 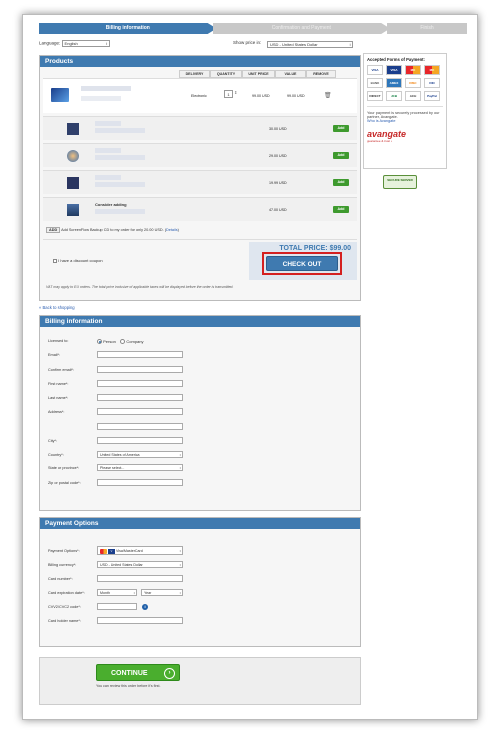 What do you see at coordinates (64, 621) in the screenshot?
I see `holder-label: Card holder name*:` at bounding box center [64, 621].